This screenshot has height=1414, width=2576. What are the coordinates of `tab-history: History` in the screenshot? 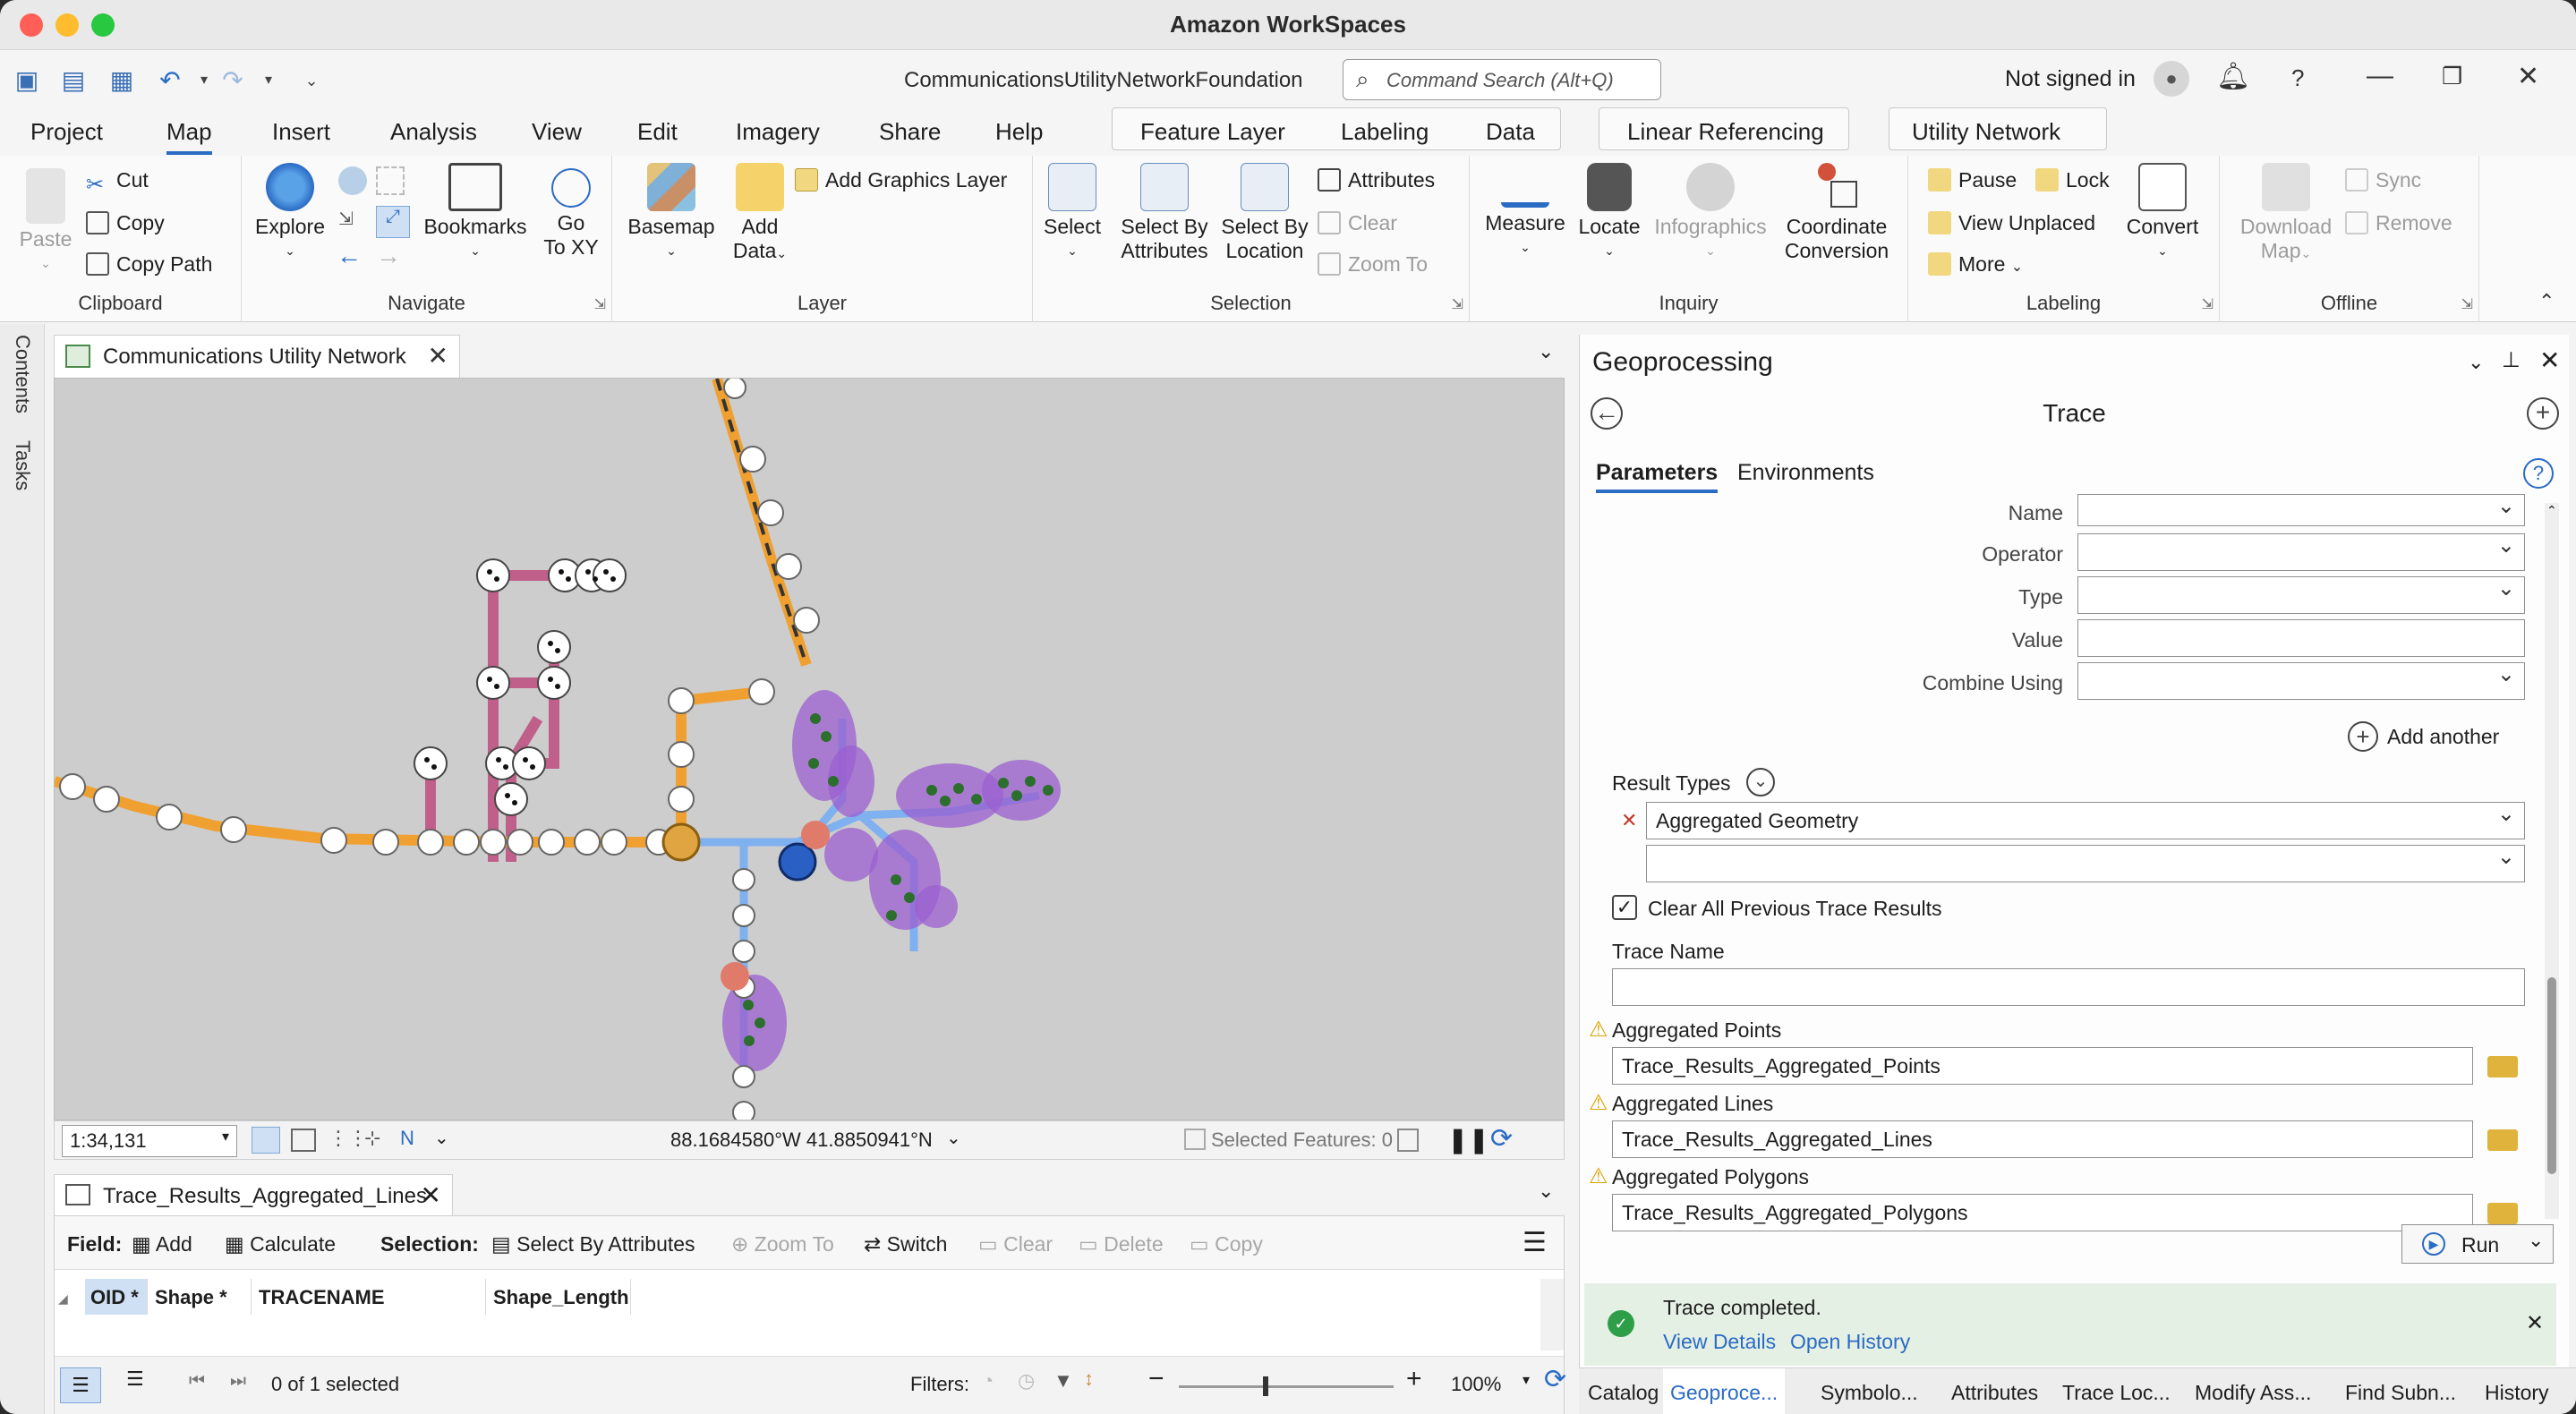 It's located at (2517, 1393).